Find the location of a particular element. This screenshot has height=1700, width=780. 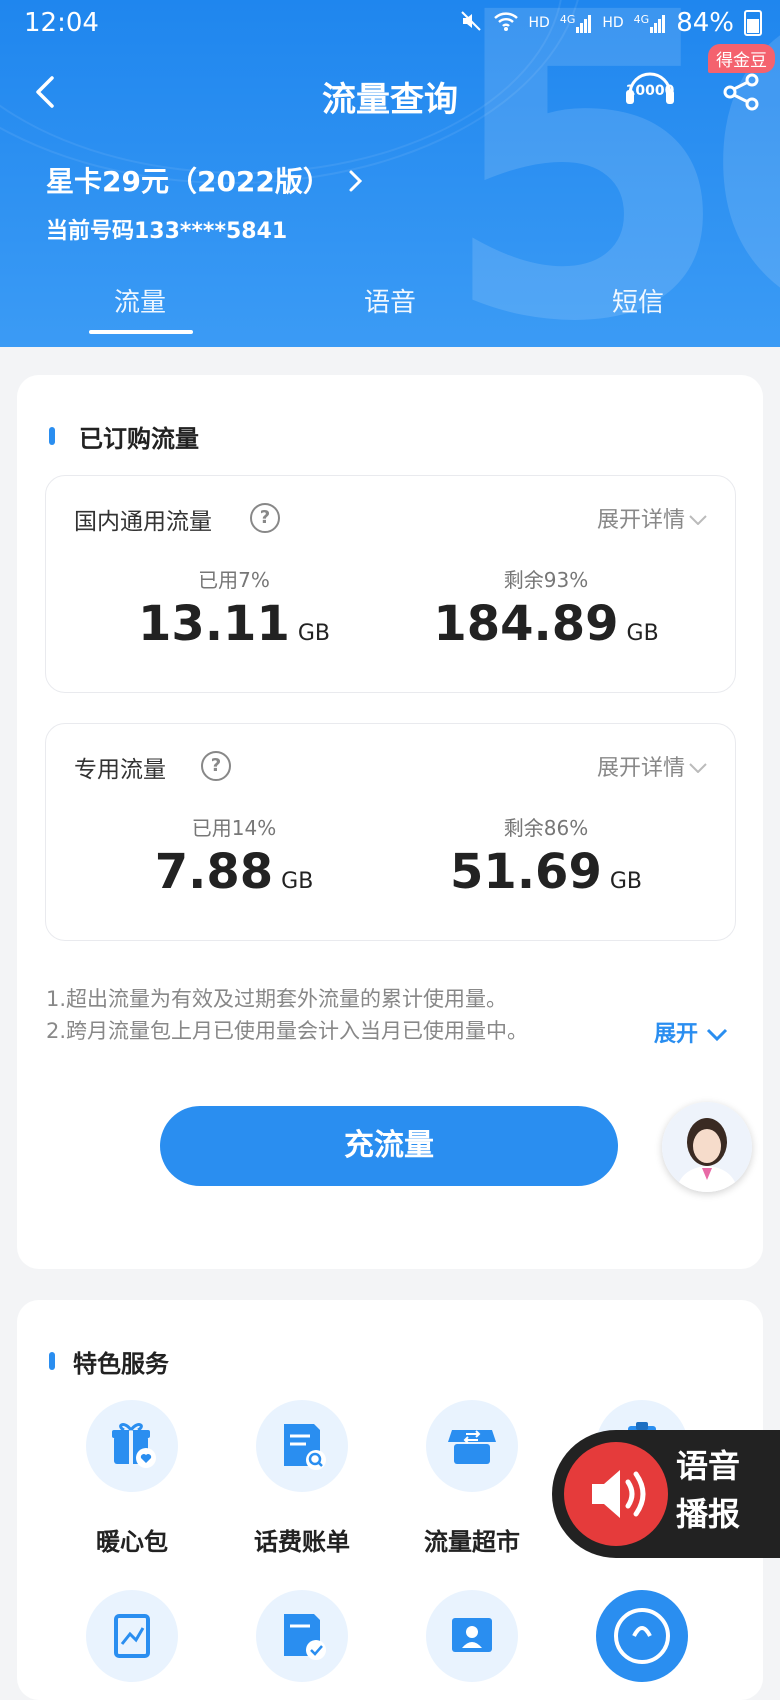

mute-icon is located at coordinates (471, 23).